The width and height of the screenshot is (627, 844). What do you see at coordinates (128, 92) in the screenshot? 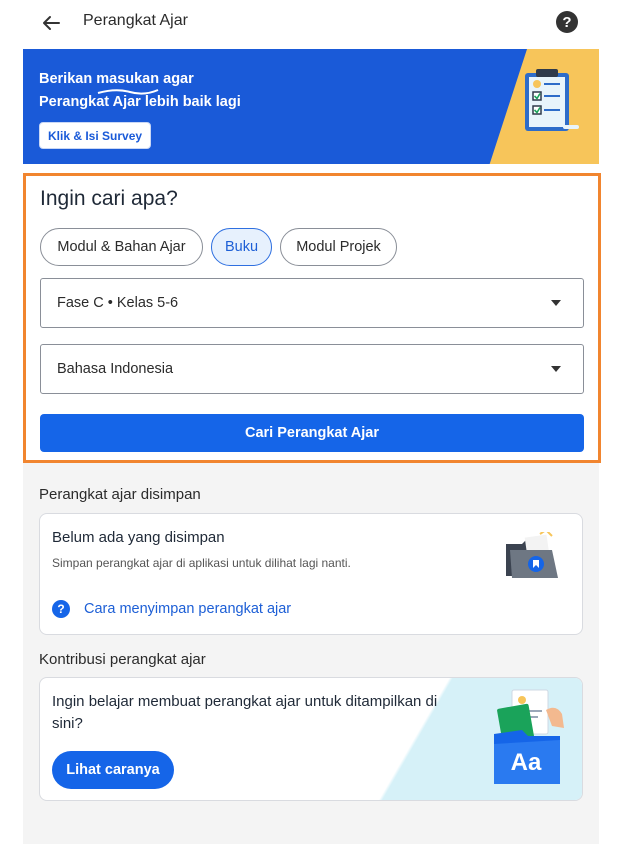
I see `underline-swoosh-icon` at bounding box center [128, 92].